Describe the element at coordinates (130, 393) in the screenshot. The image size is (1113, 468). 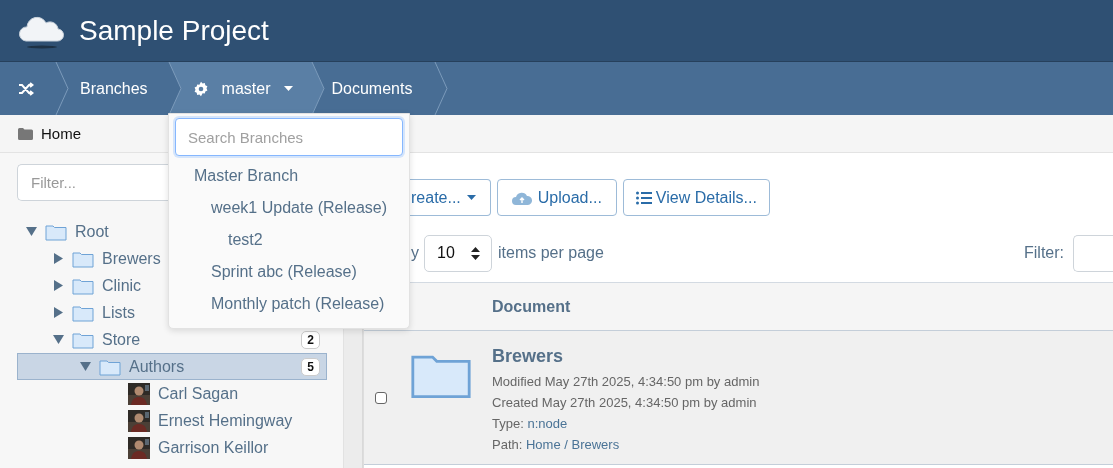
I see `tree-item: Carl Sagan` at that location.